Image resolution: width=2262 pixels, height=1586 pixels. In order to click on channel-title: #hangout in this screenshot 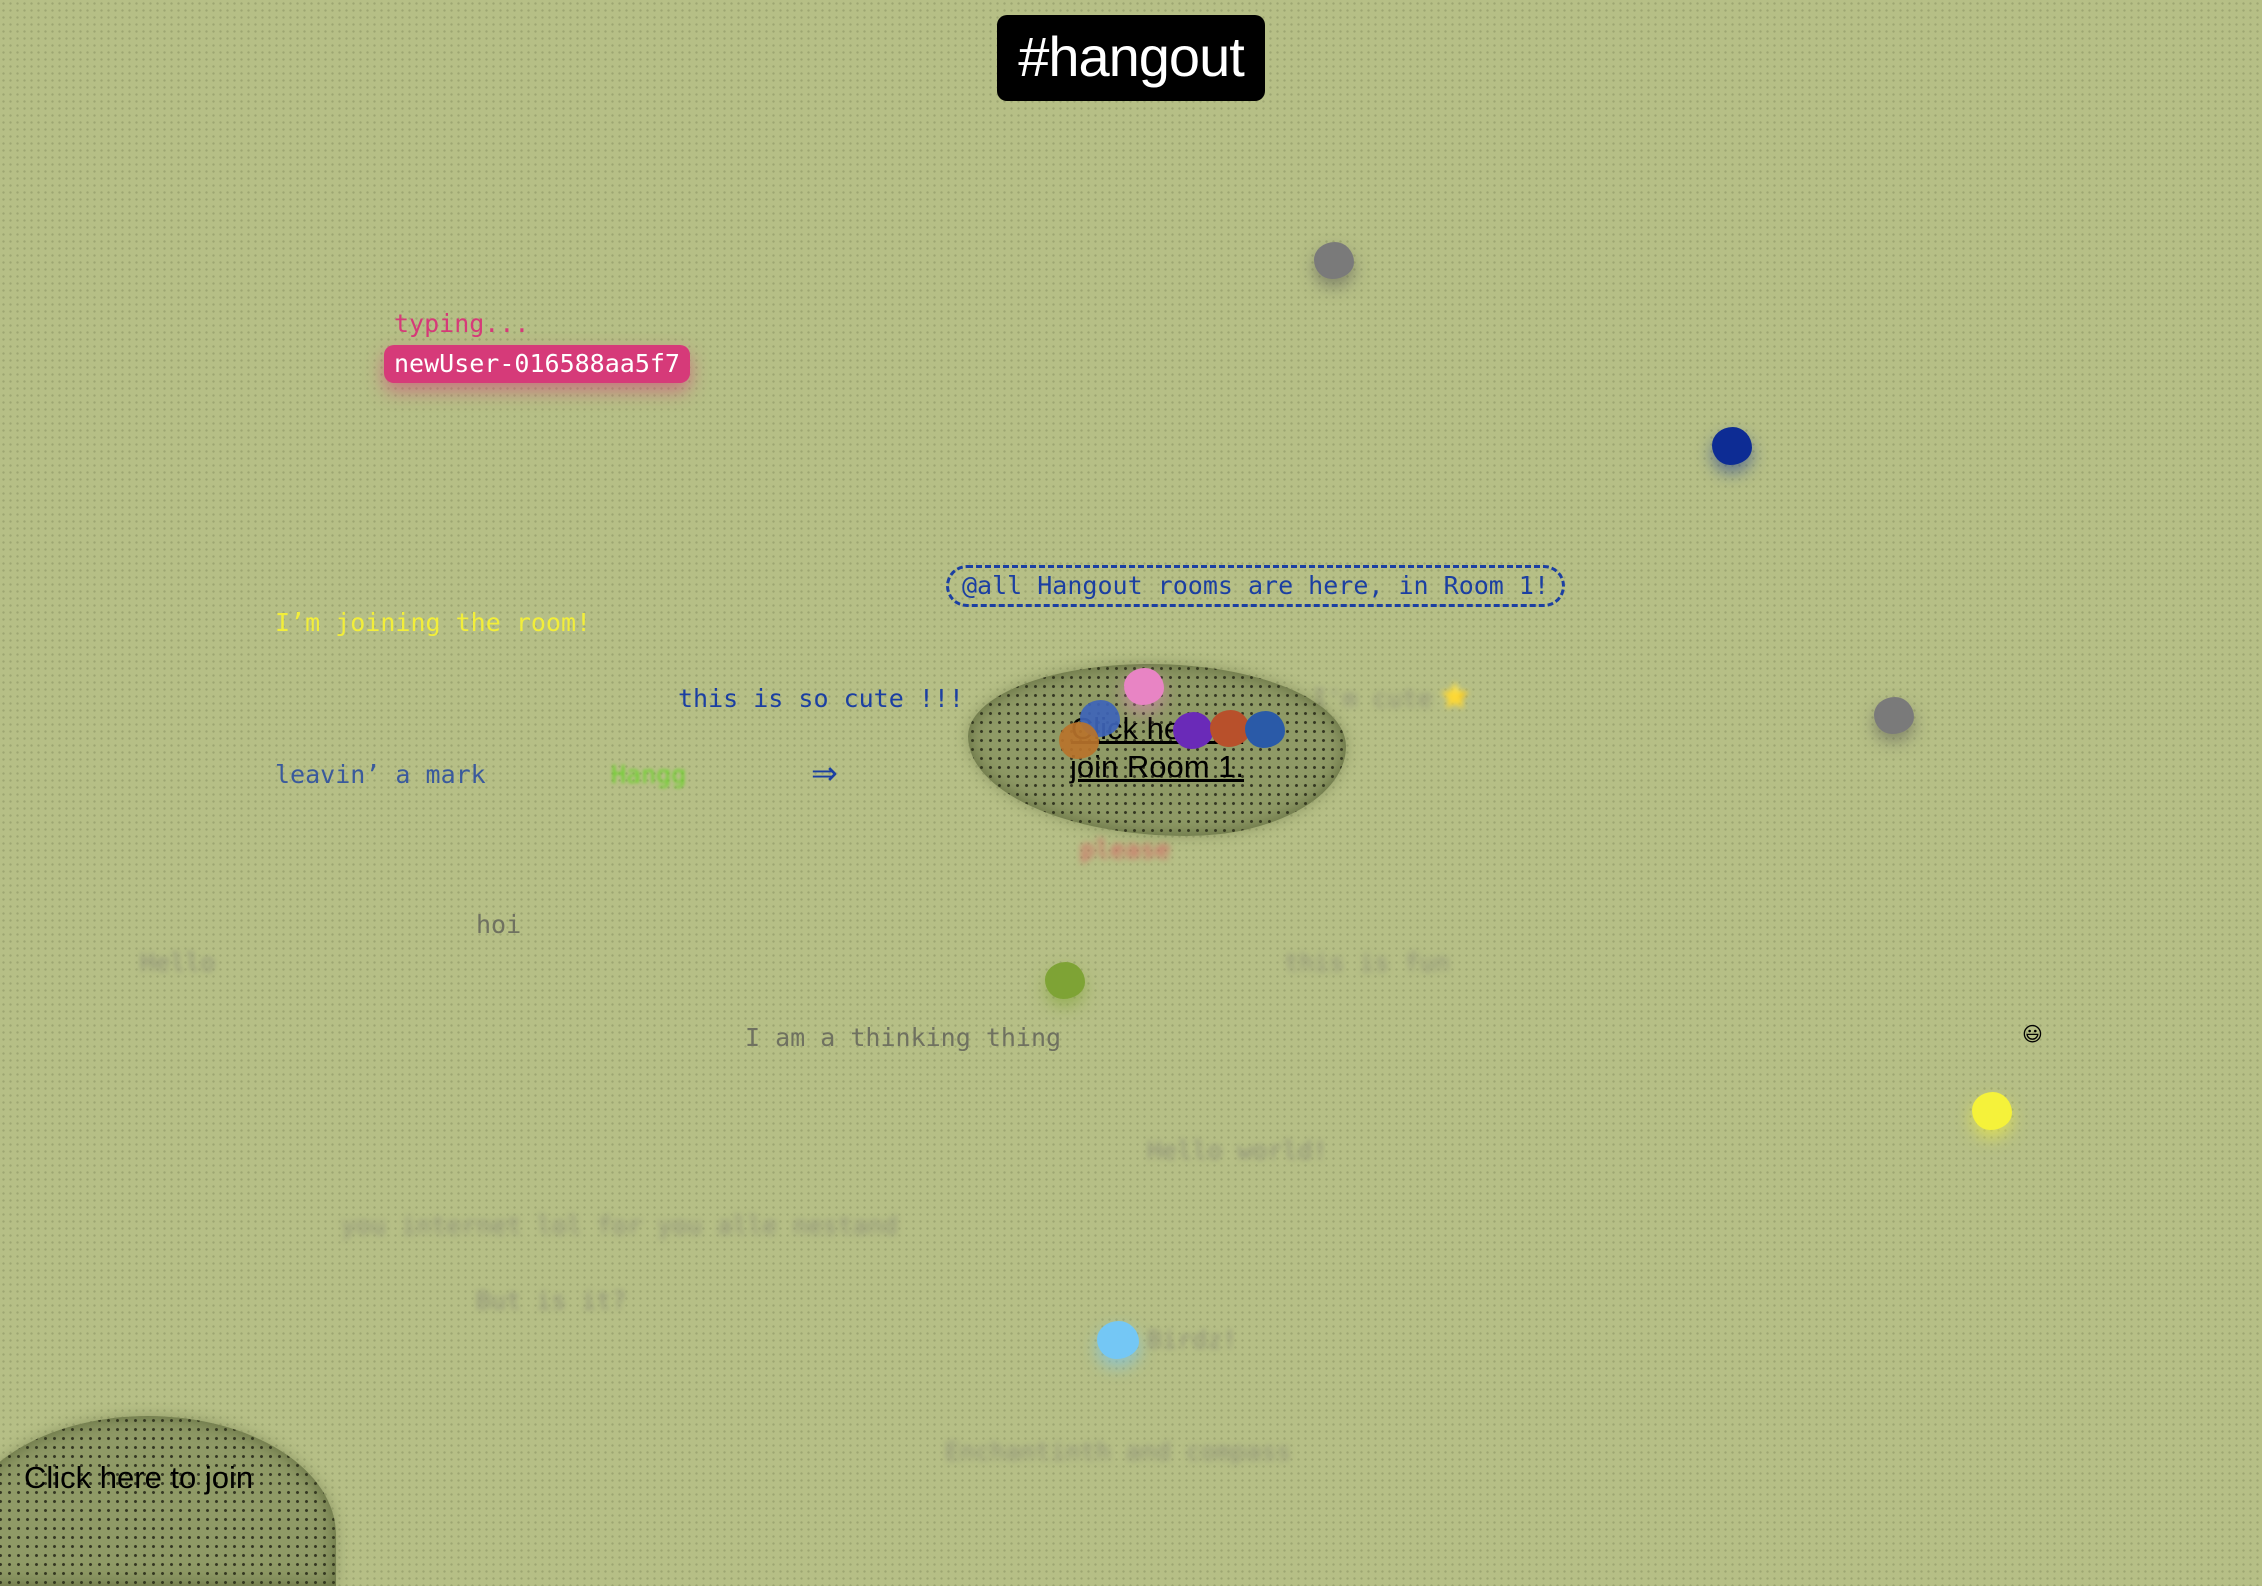, I will do `click(1131, 58)`.